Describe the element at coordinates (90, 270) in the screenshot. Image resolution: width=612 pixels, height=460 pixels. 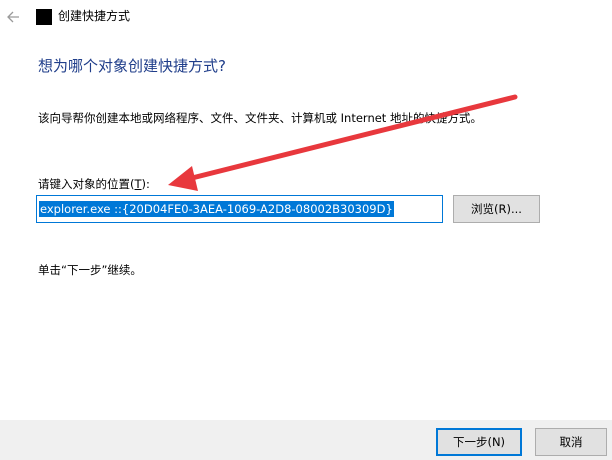
I see `continue-hint: 单击“下一步”继续。` at that location.